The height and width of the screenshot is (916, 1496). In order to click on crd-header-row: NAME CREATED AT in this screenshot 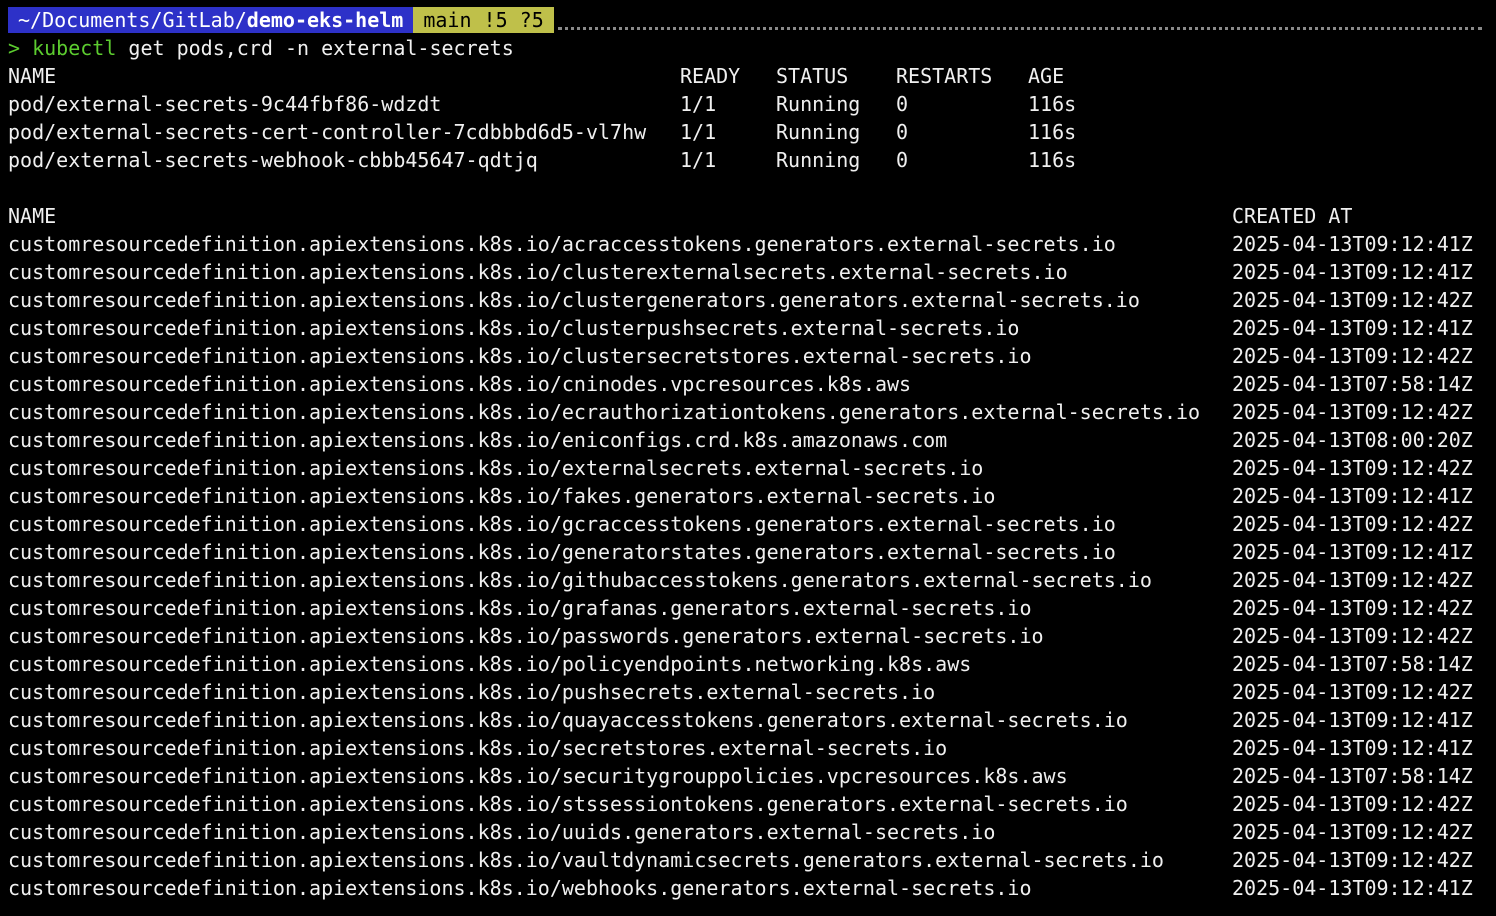, I will do `click(750, 216)`.